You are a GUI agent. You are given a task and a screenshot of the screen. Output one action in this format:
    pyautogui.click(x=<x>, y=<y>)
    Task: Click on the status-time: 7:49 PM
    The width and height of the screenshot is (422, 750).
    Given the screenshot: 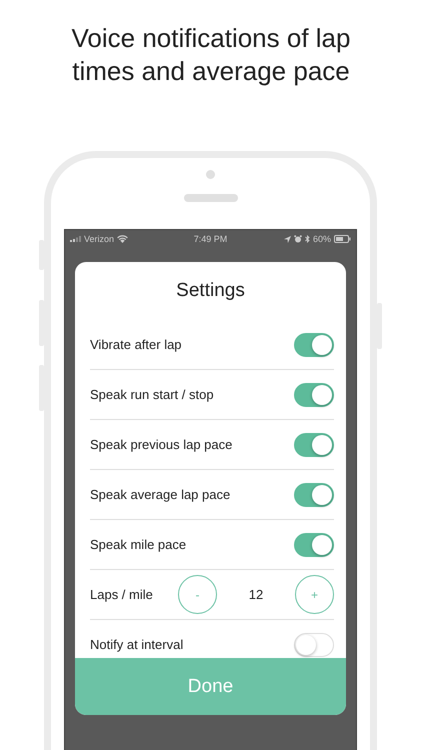 What is the action you would take?
    pyautogui.click(x=211, y=239)
    